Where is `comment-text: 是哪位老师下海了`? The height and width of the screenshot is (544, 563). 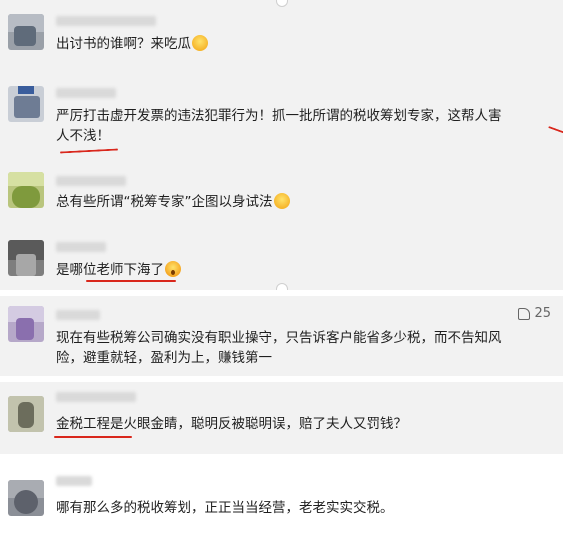
comment-text: 是哪位老师下海了 is located at coordinates (118, 270).